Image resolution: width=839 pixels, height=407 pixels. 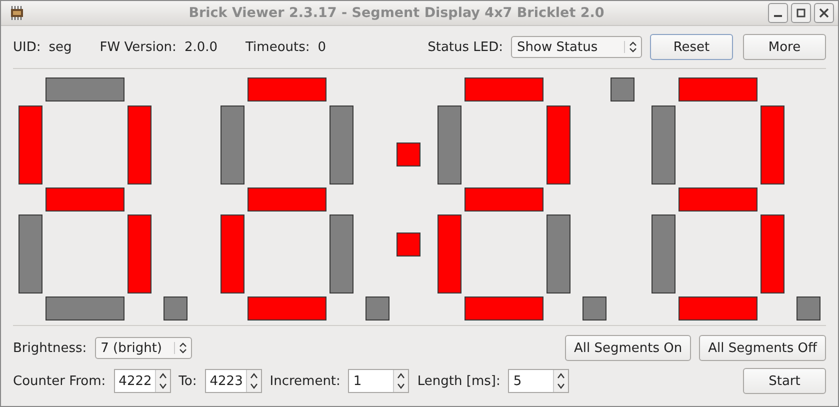 What do you see at coordinates (465, 47) in the screenshot?
I see `status-led-label: Status LED:` at bounding box center [465, 47].